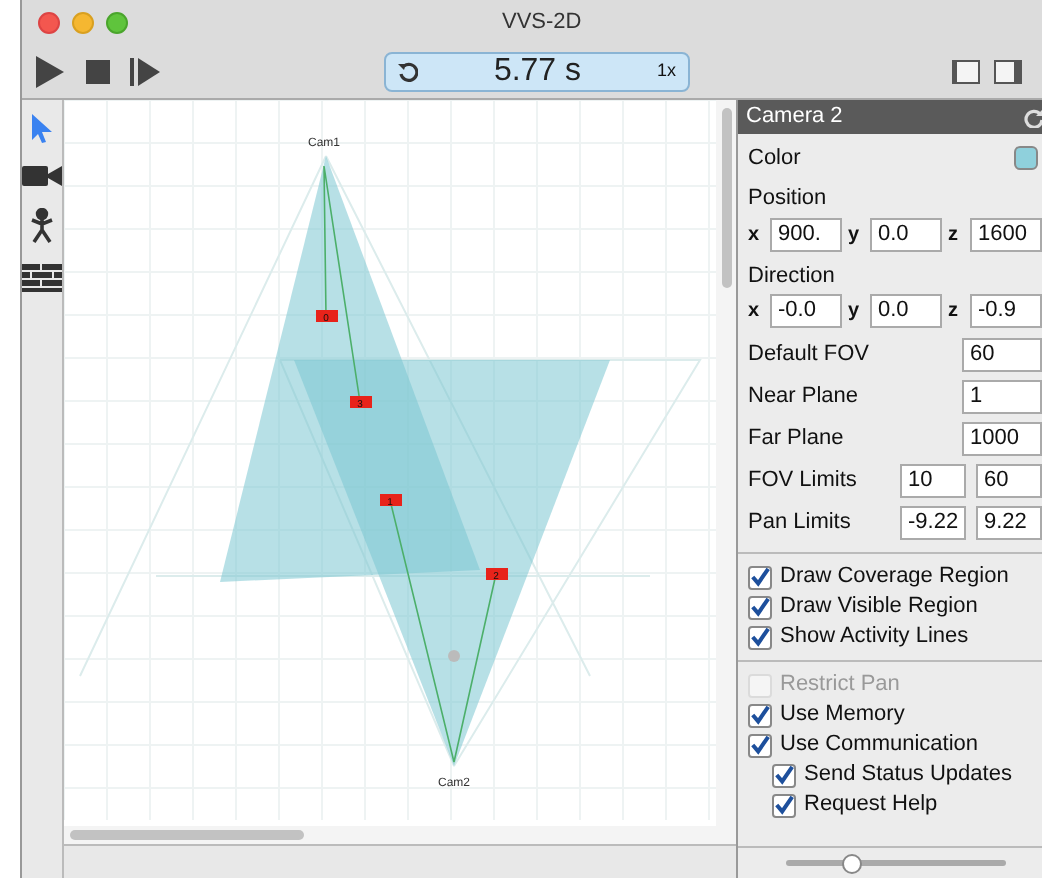  Describe the element at coordinates (1002, 439) in the screenshot. I see `text-field: 1000` at that location.